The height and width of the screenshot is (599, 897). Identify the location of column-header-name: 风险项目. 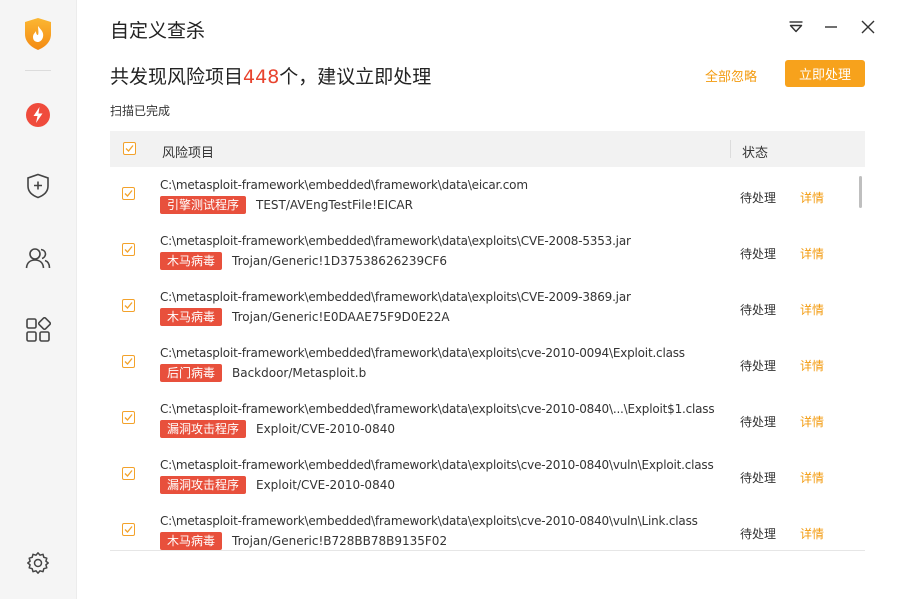
(188, 153).